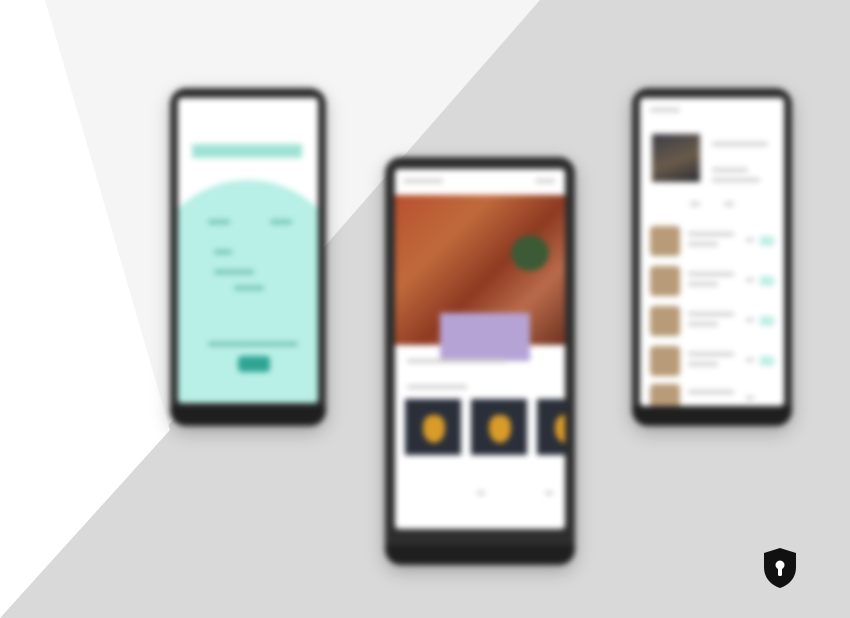  What do you see at coordinates (254, 364) in the screenshot?
I see `teal-button` at bounding box center [254, 364].